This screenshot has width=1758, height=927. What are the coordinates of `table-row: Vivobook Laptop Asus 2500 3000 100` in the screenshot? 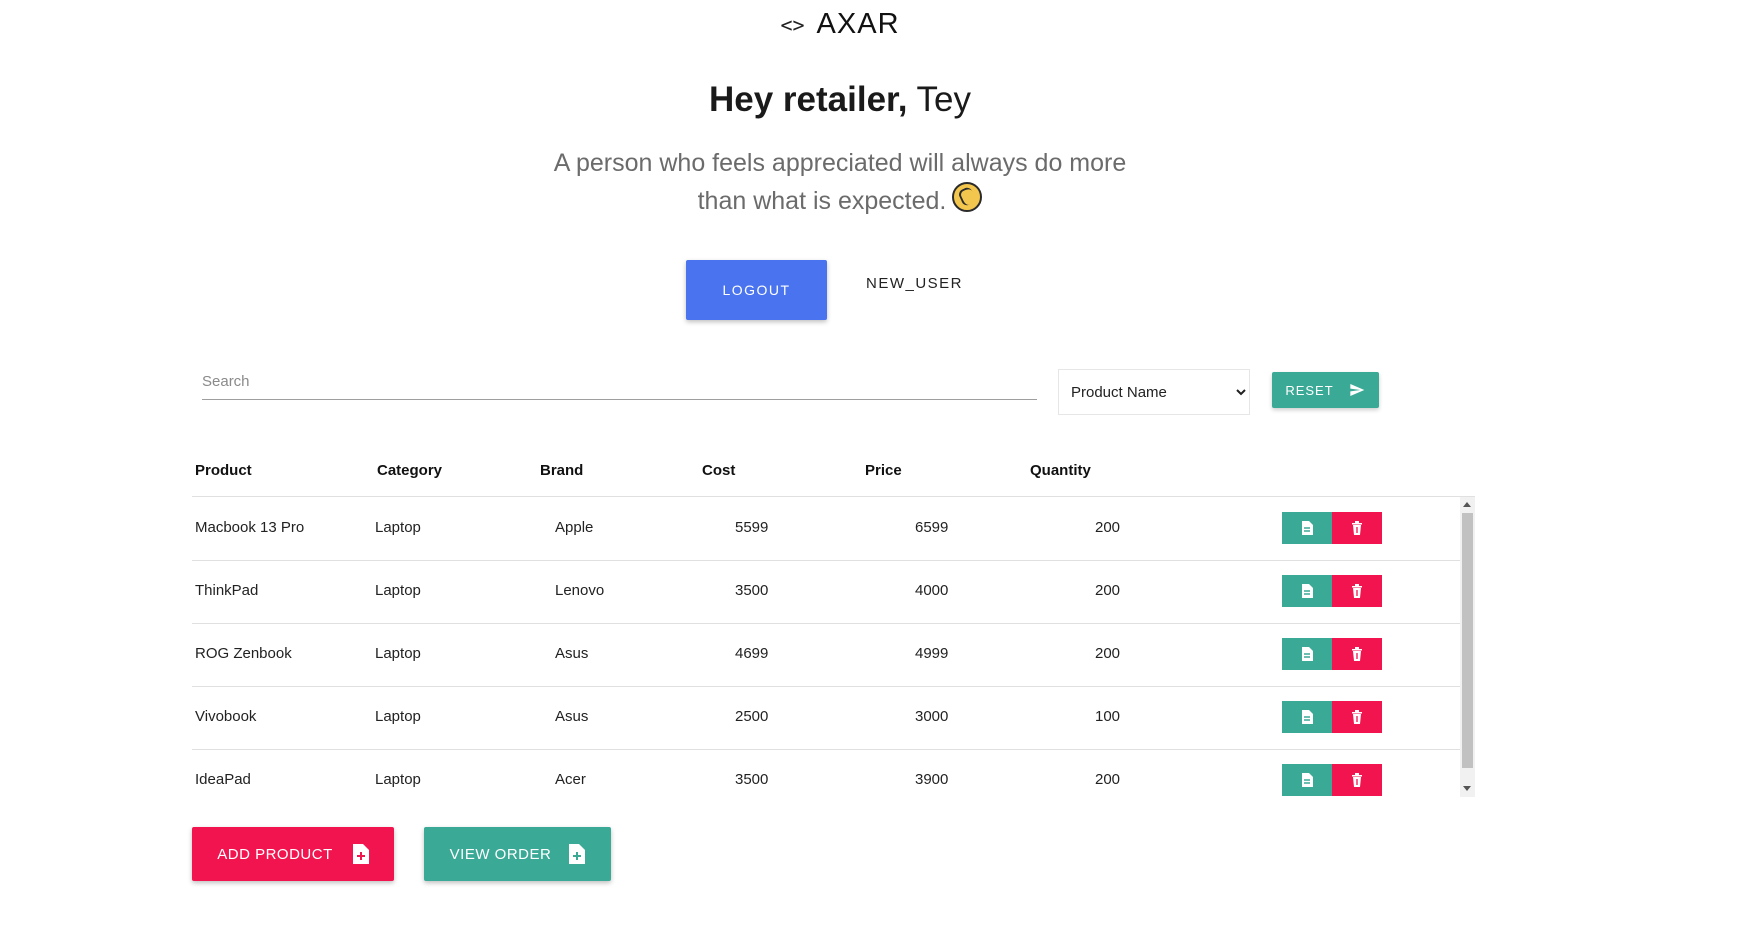 It's located at (826, 718).